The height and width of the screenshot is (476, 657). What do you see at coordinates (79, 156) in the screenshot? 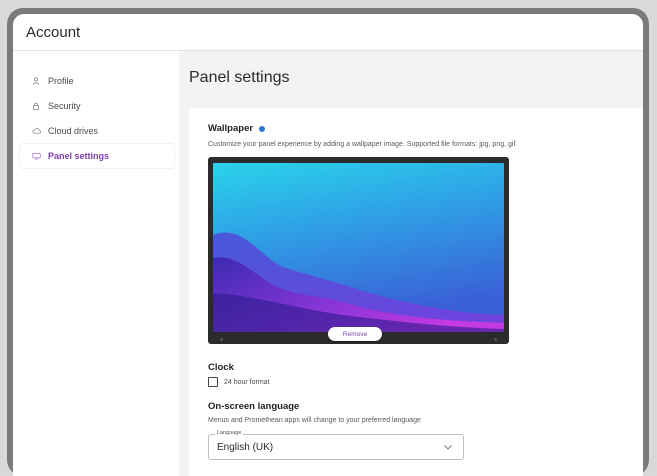
I see `sidebar-item-label: Panel settings` at bounding box center [79, 156].